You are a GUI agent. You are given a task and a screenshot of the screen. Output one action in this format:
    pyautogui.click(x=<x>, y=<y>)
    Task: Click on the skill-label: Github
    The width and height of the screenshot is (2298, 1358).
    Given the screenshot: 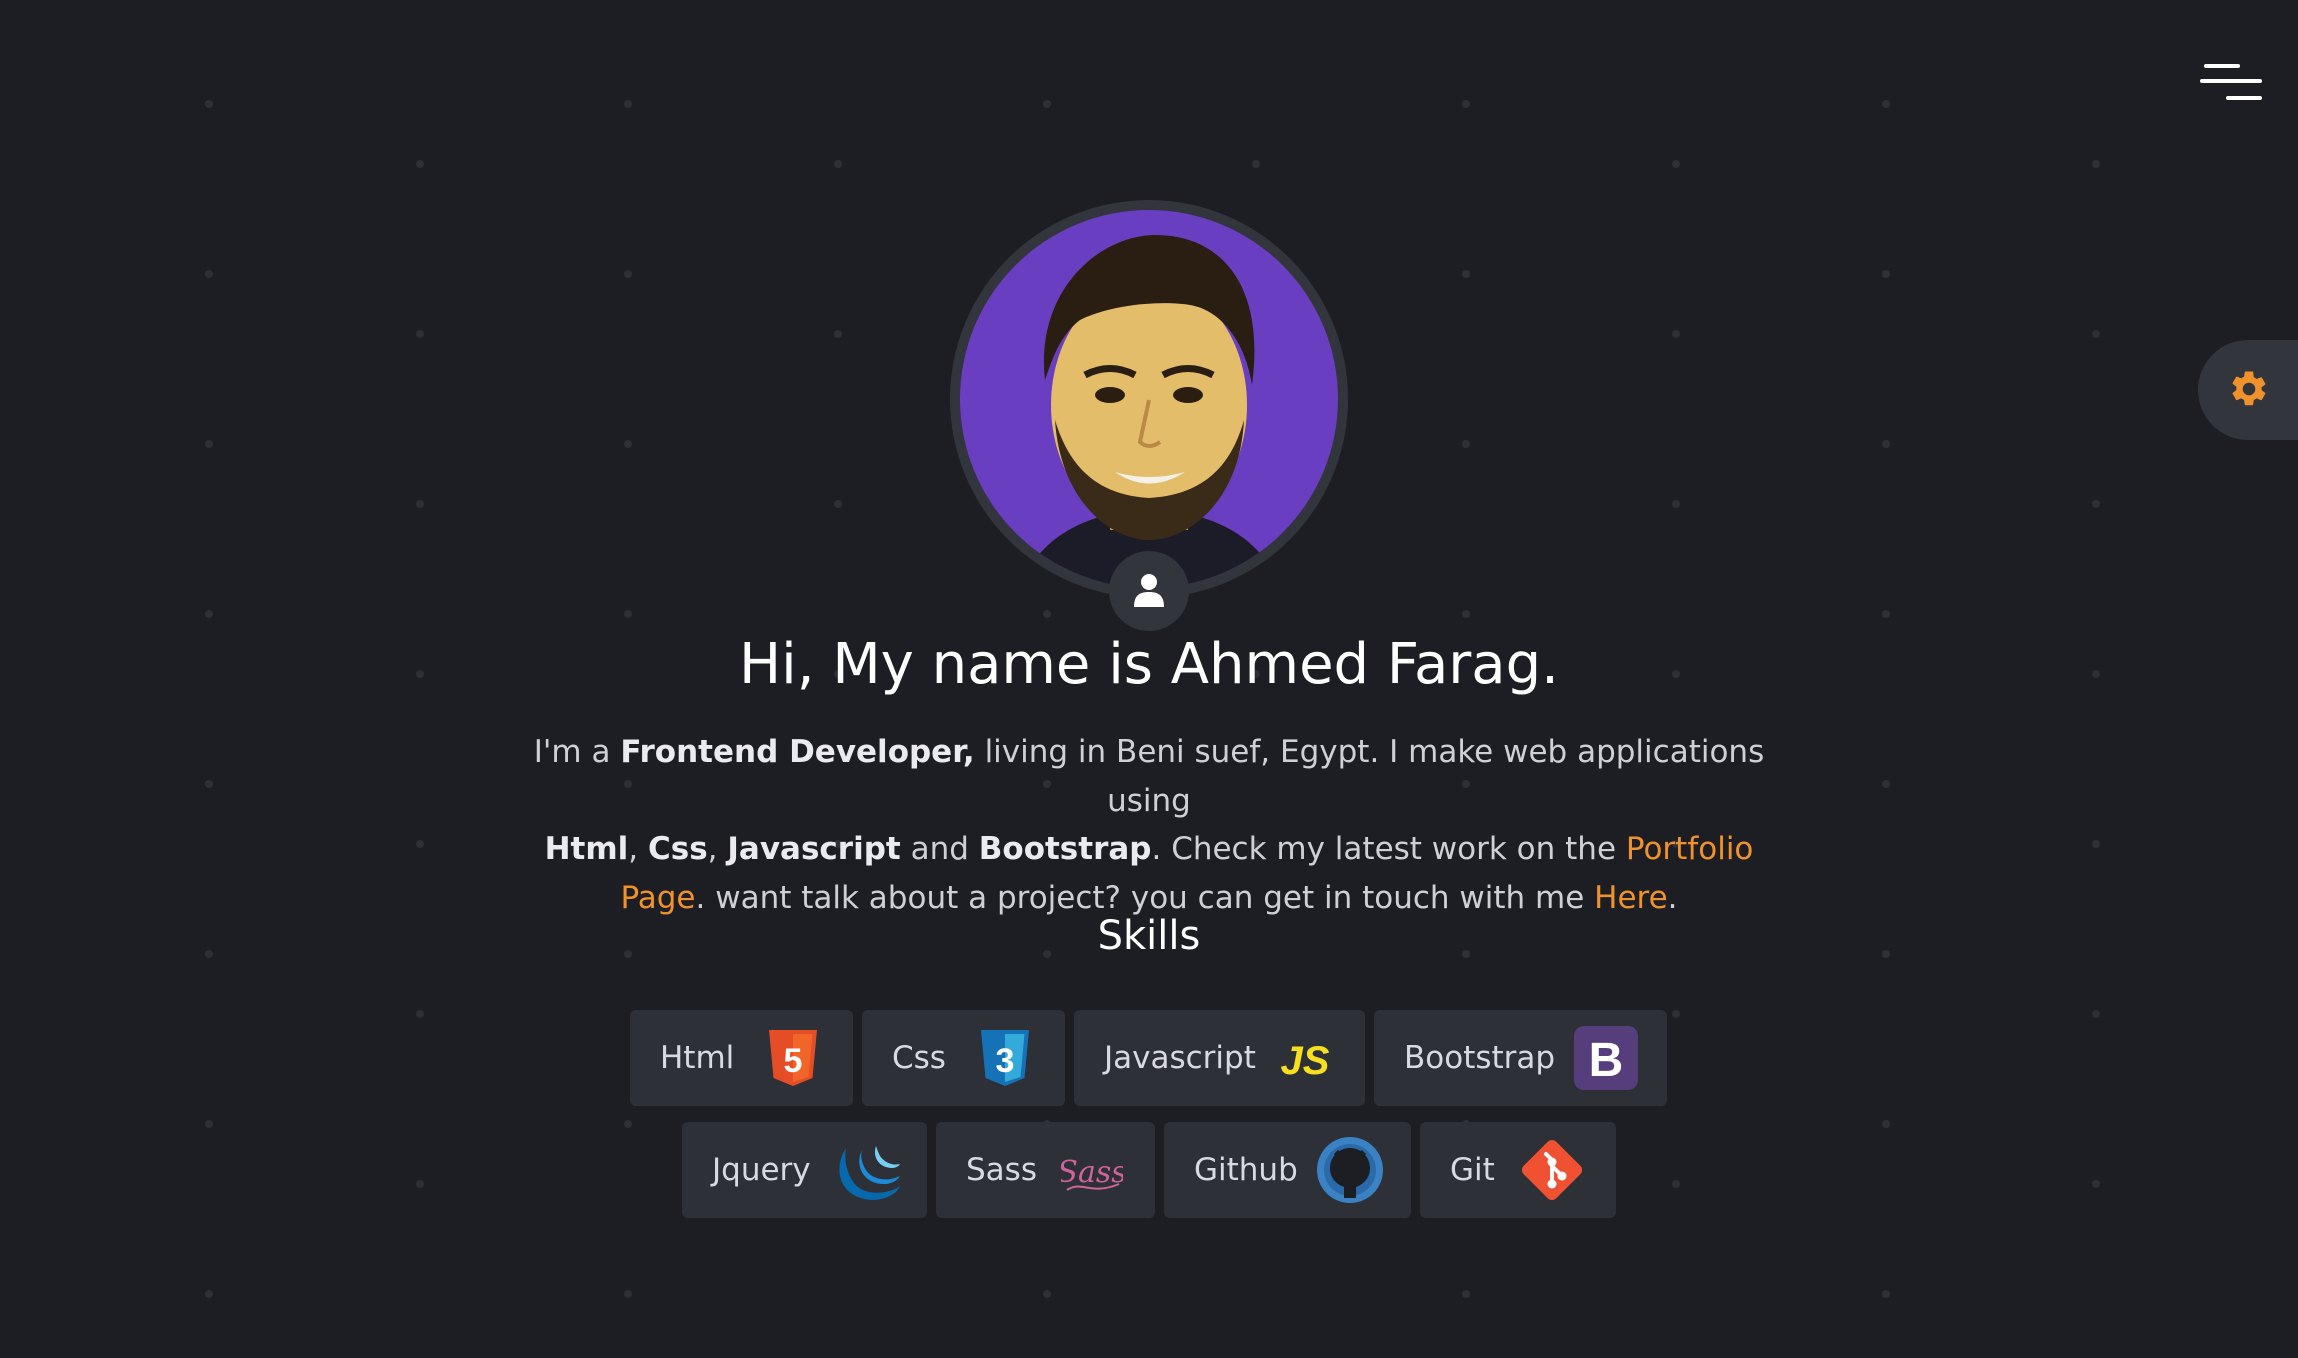 What is the action you would take?
    pyautogui.click(x=1246, y=1170)
    